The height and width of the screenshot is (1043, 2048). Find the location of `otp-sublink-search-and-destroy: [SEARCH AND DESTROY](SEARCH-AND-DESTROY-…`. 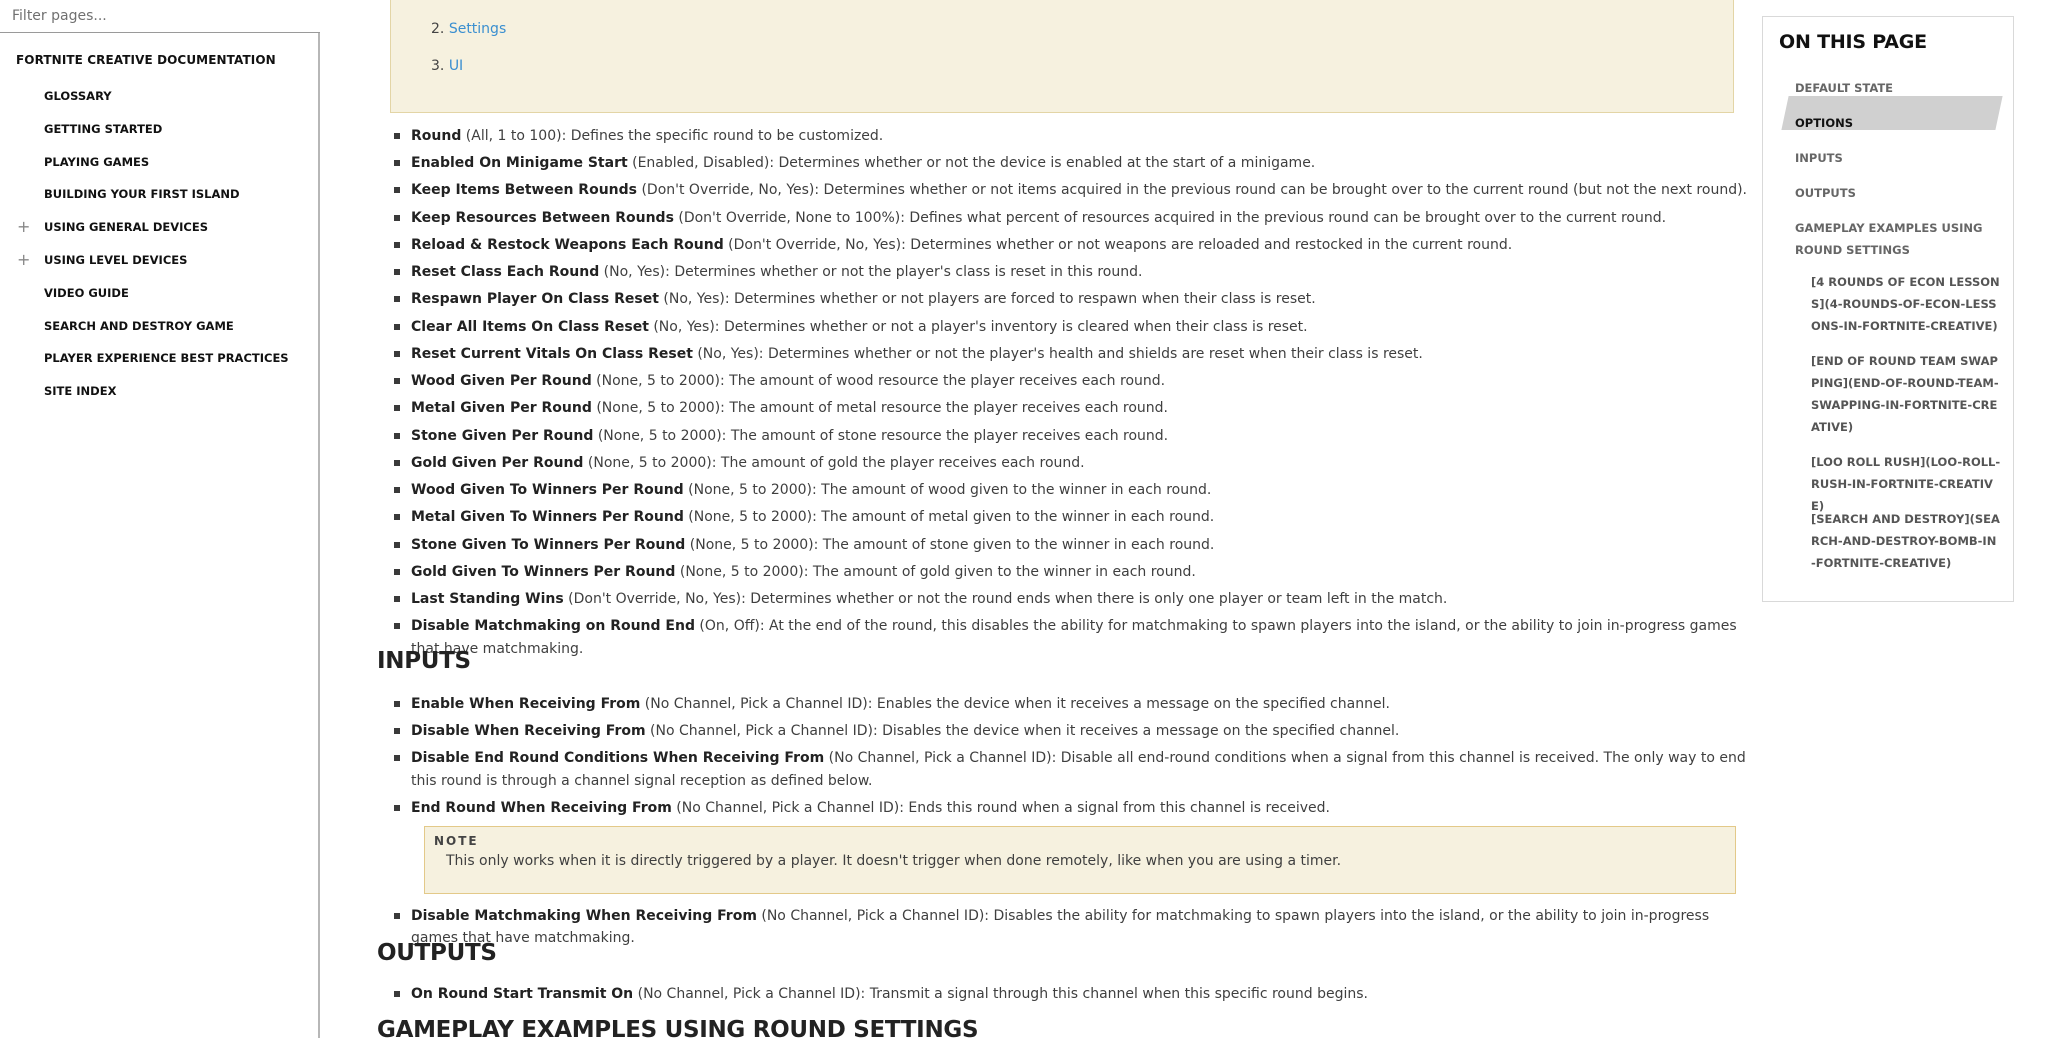

otp-sublink-search-and-destroy: [SEARCH AND DESTROY](SEARCH-AND-DESTROY-… is located at coordinates (1906, 541).